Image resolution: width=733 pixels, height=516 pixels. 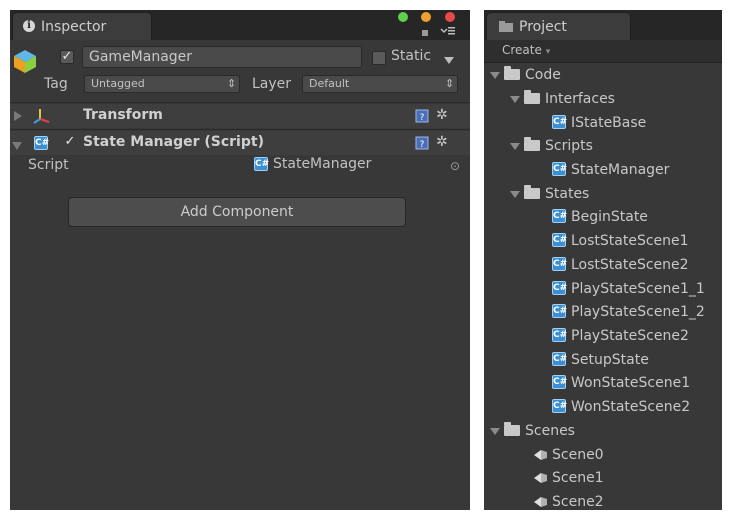 I want to click on script-field: C# StateManager, so click(x=312, y=164).